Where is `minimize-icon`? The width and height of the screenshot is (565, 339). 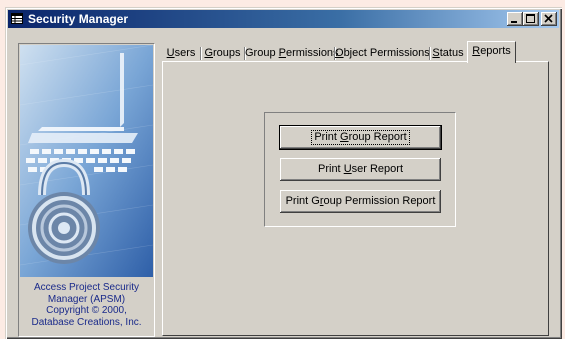
minimize-icon is located at coordinates (514, 22).